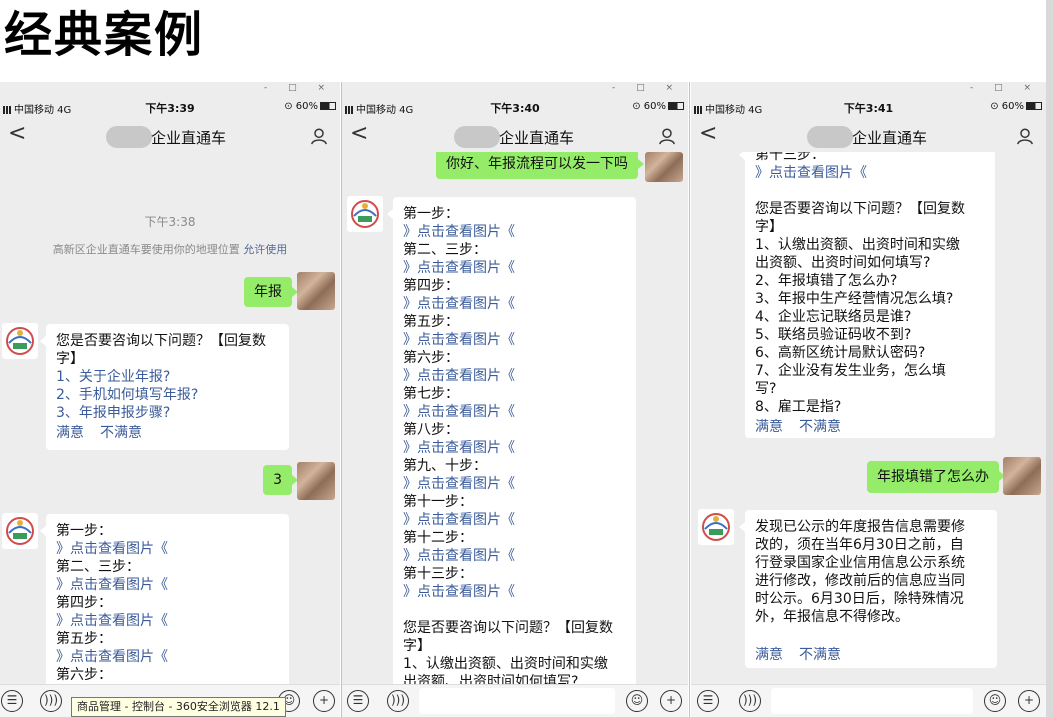 The height and width of the screenshot is (717, 1053). What do you see at coordinates (316, 291) in the screenshot?
I see `user-avatar` at bounding box center [316, 291].